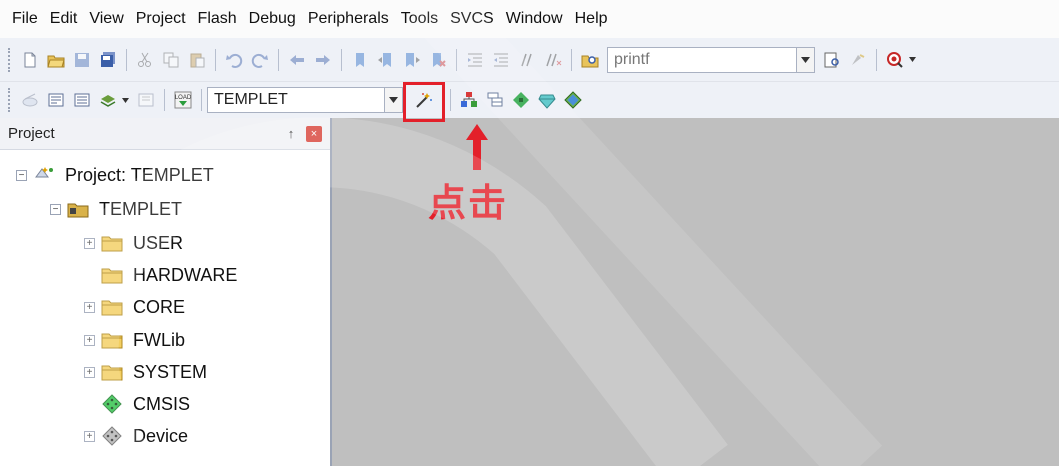 The image size is (1059, 466). What do you see at coordinates (438, 60) in the screenshot?
I see `clear-bookmarks-icon` at bounding box center [438, 60].